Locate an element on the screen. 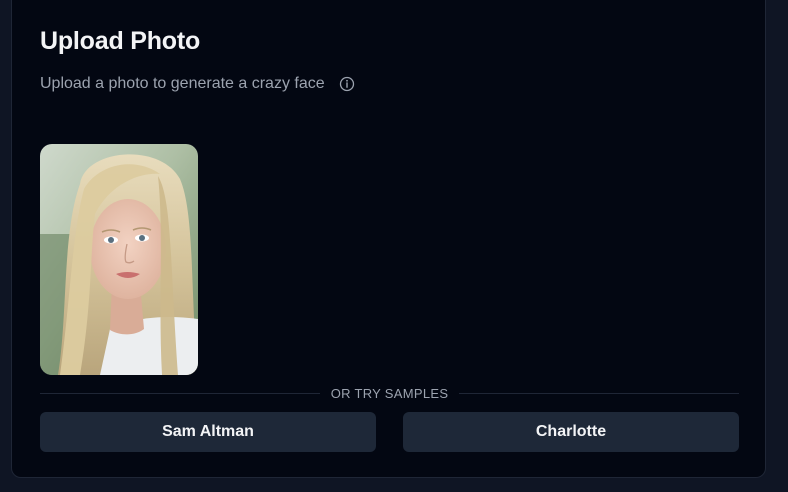 The image size is (788, 492). sample-button-sam-altman: Sam Altman is located at coordinates (208, 432).